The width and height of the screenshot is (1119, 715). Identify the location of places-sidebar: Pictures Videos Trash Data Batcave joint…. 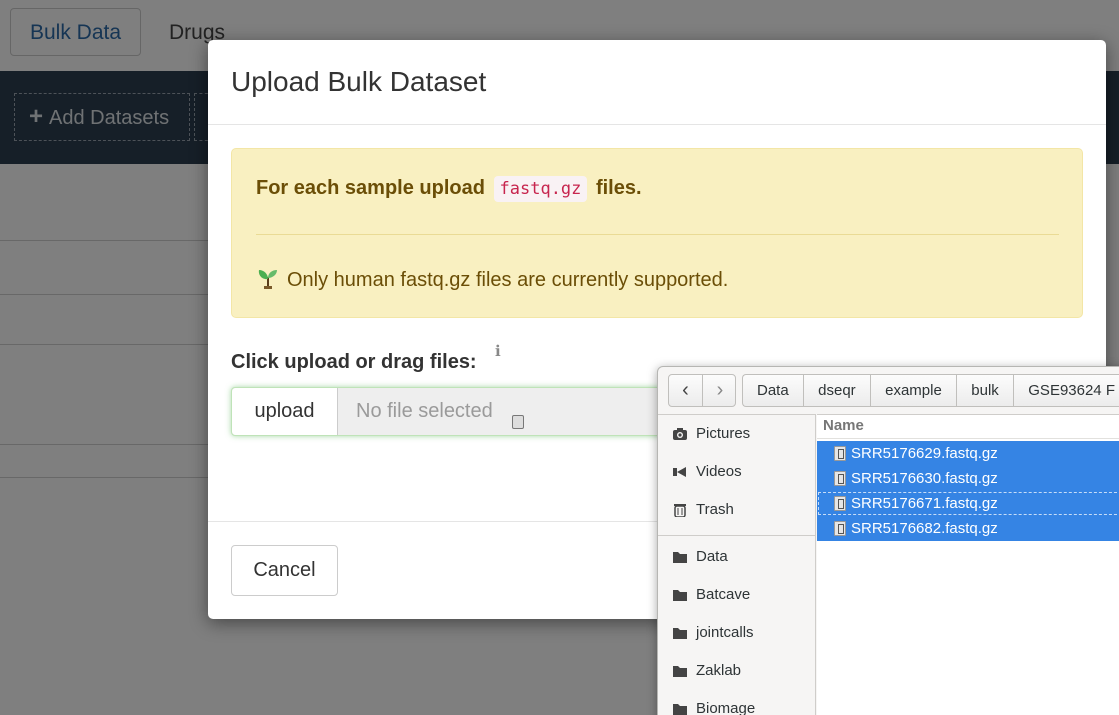
(737, 564).